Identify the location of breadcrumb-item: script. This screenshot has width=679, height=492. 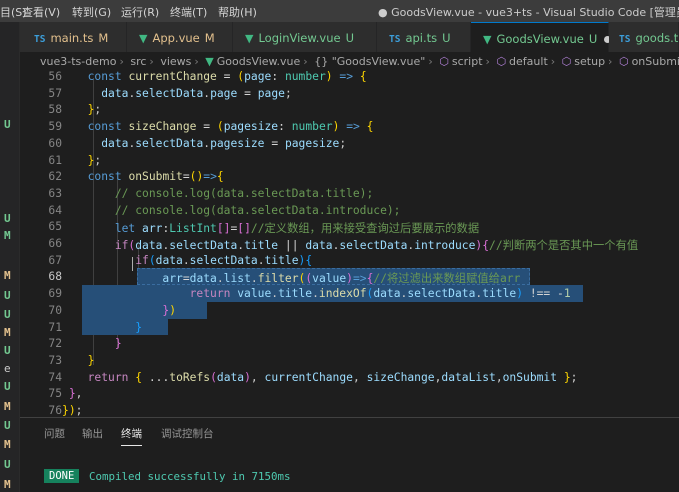
(467, 61).